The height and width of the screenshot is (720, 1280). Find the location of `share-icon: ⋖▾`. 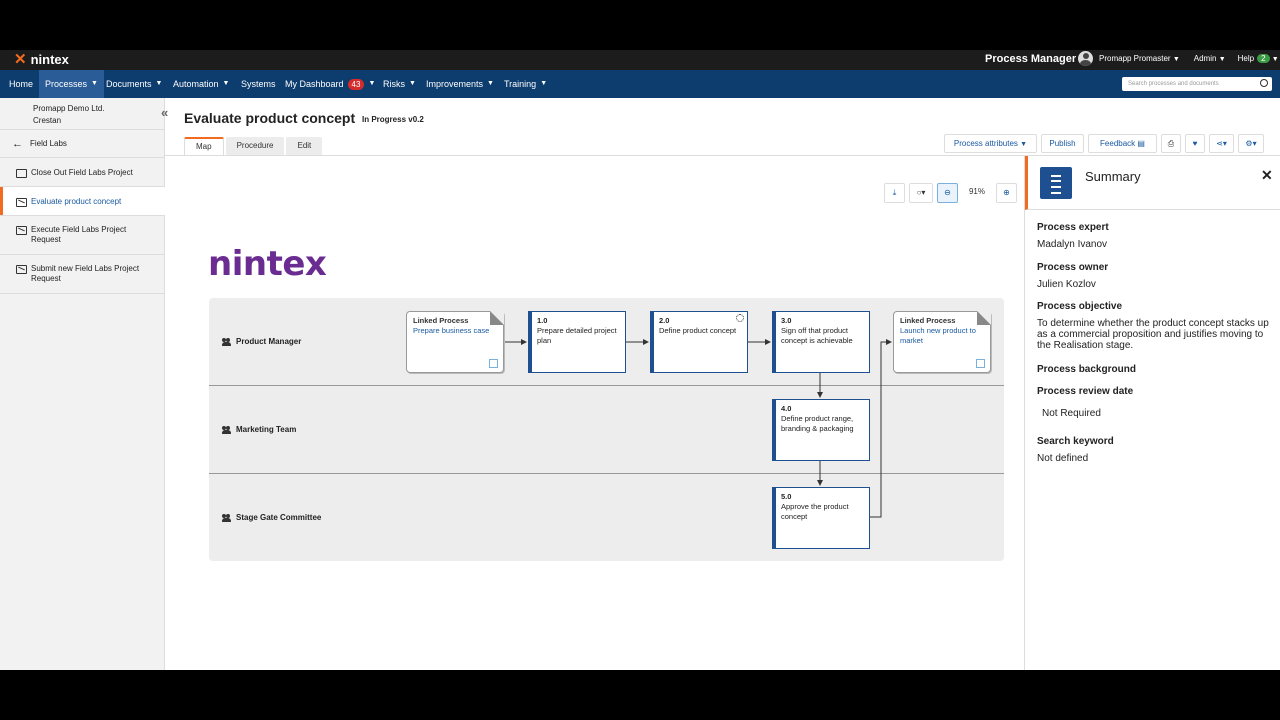

share-icon: ⋖▾ is located at coordinates (1221, 143).